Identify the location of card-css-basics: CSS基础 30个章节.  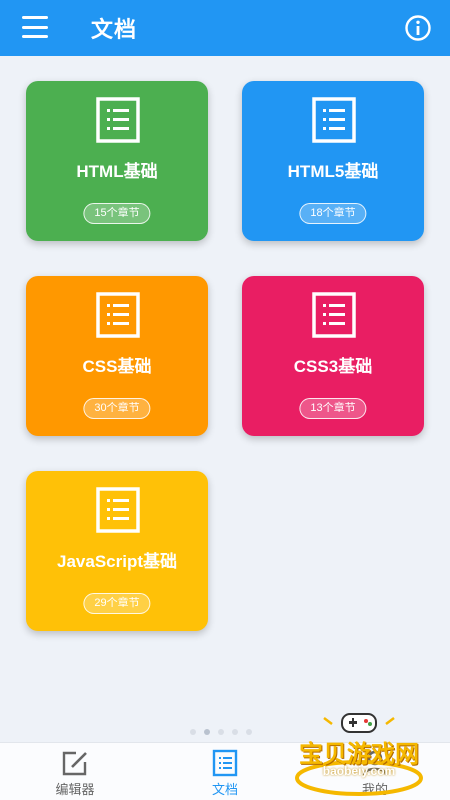
(117, 356).